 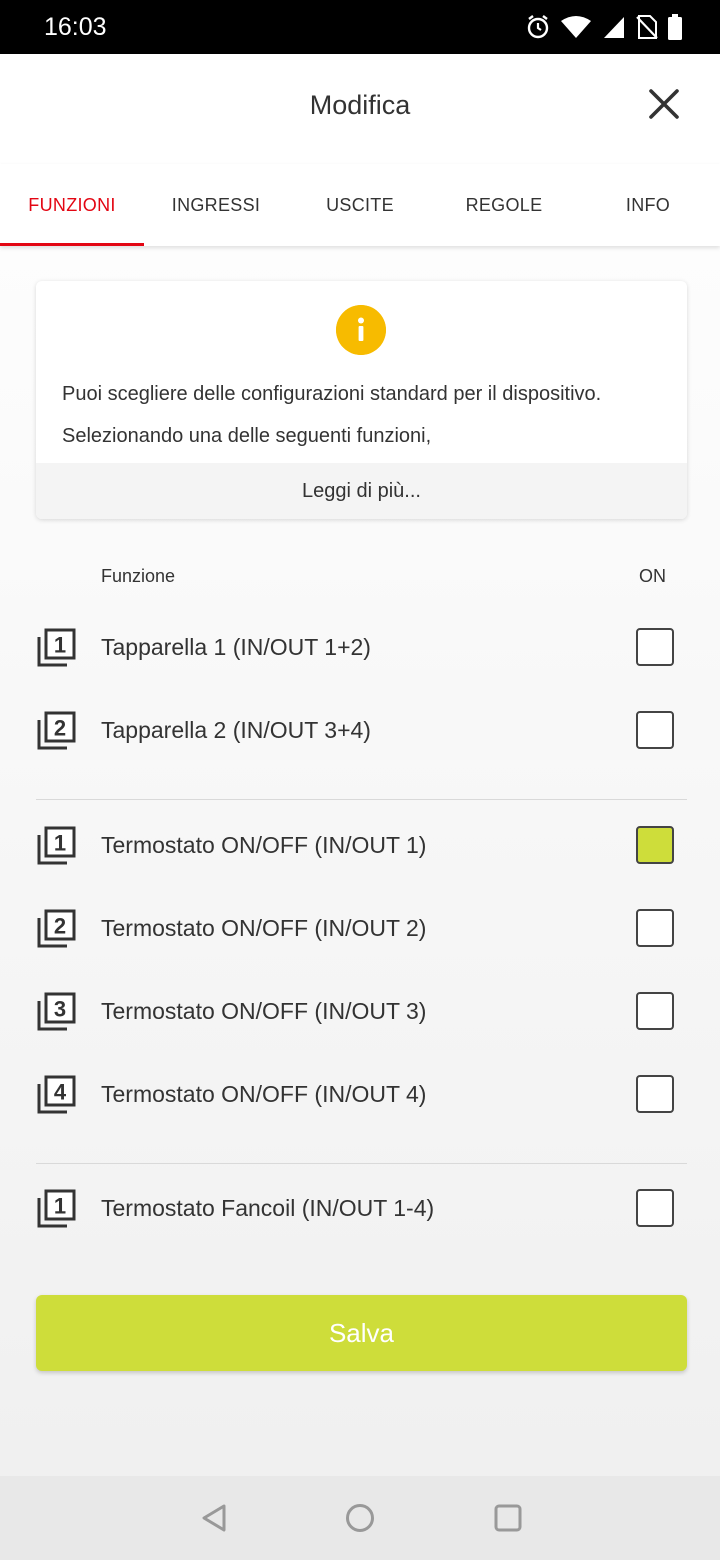 I want to click on function-row: 2 Termostato ON/OFF (IN/OUT 2), so click(x=360, y=928).